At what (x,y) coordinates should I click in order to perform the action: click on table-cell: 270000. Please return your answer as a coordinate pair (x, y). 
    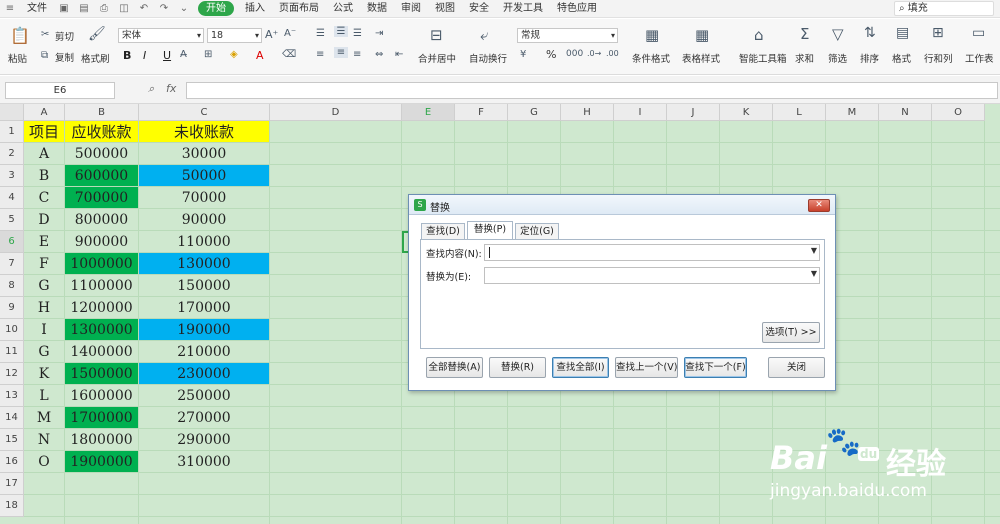
    Looking at the image, I should click on (204, 418).